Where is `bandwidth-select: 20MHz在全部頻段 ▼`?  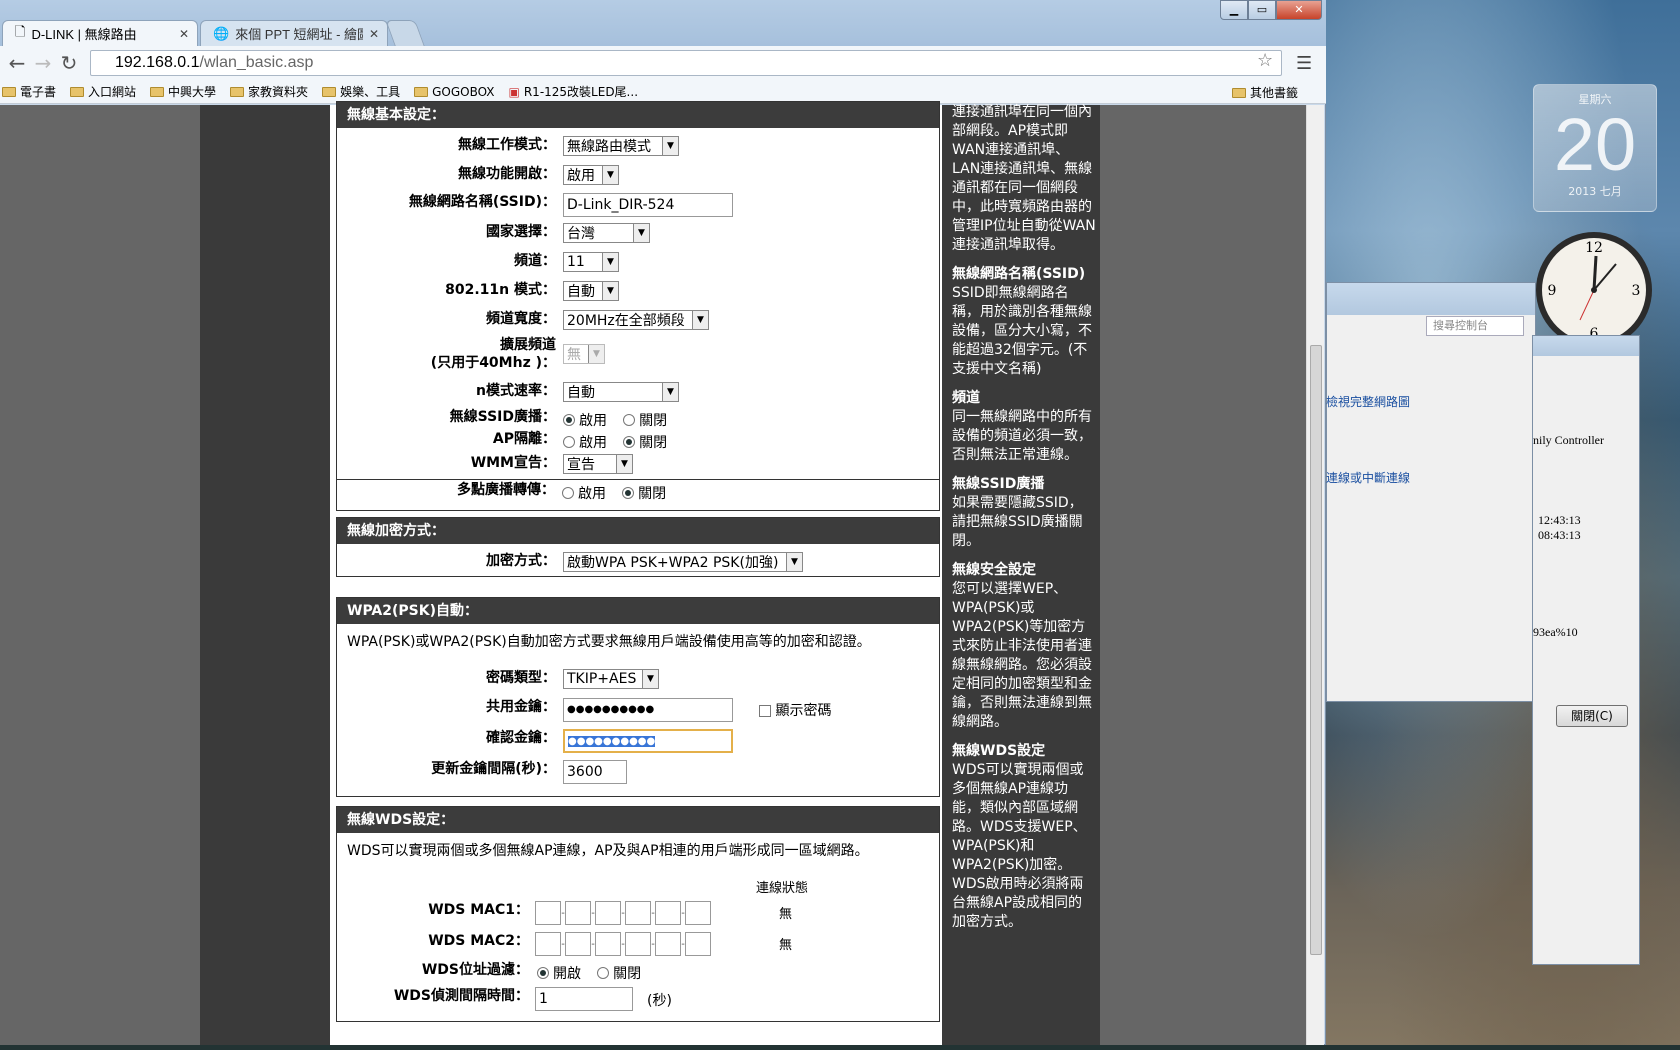
bandwidth-select: 20MHz在全部頻段 ▼ is located at coordinates (636, 320).